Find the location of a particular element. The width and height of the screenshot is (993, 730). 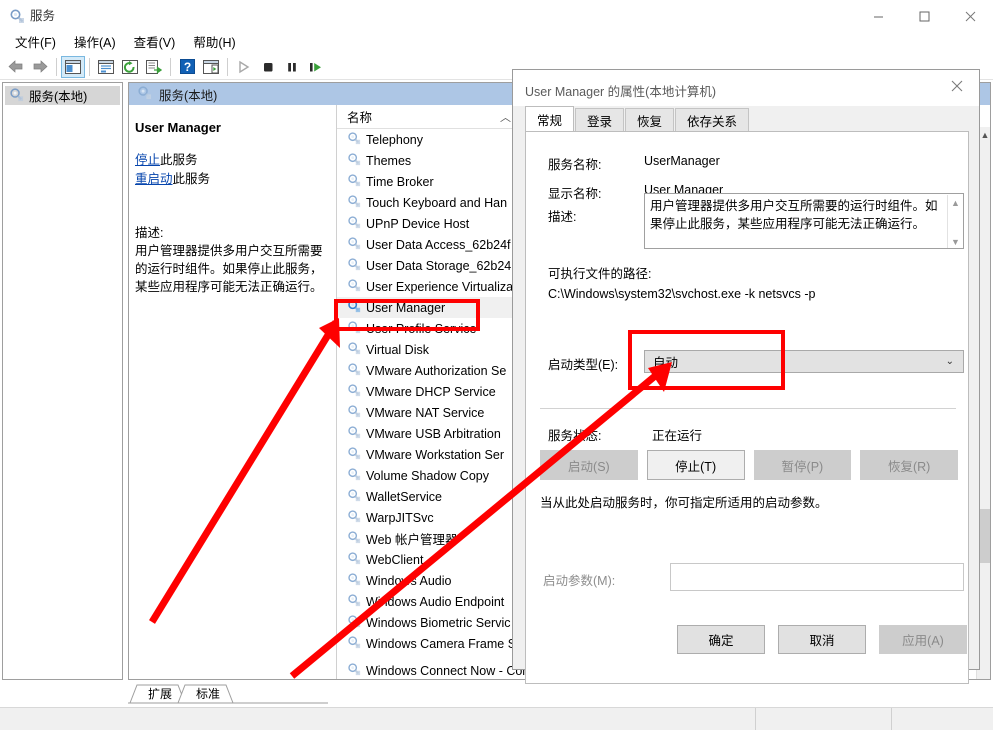

tab-extended-label: 扩展 is located at coordinates (159, 694).